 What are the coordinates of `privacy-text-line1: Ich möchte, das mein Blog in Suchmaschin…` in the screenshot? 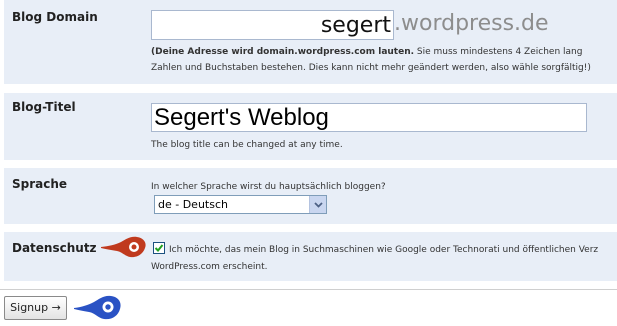 It's located at (384, 250).